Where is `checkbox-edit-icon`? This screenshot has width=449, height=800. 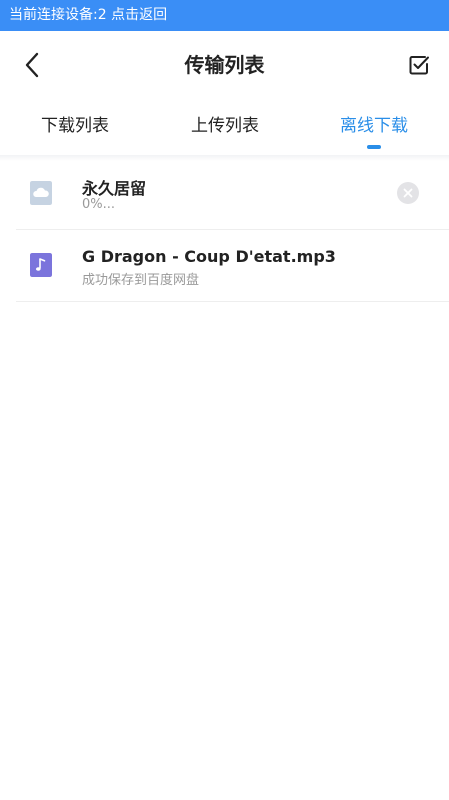
checkbox-edit-icon is located at coordinates (419, 65).